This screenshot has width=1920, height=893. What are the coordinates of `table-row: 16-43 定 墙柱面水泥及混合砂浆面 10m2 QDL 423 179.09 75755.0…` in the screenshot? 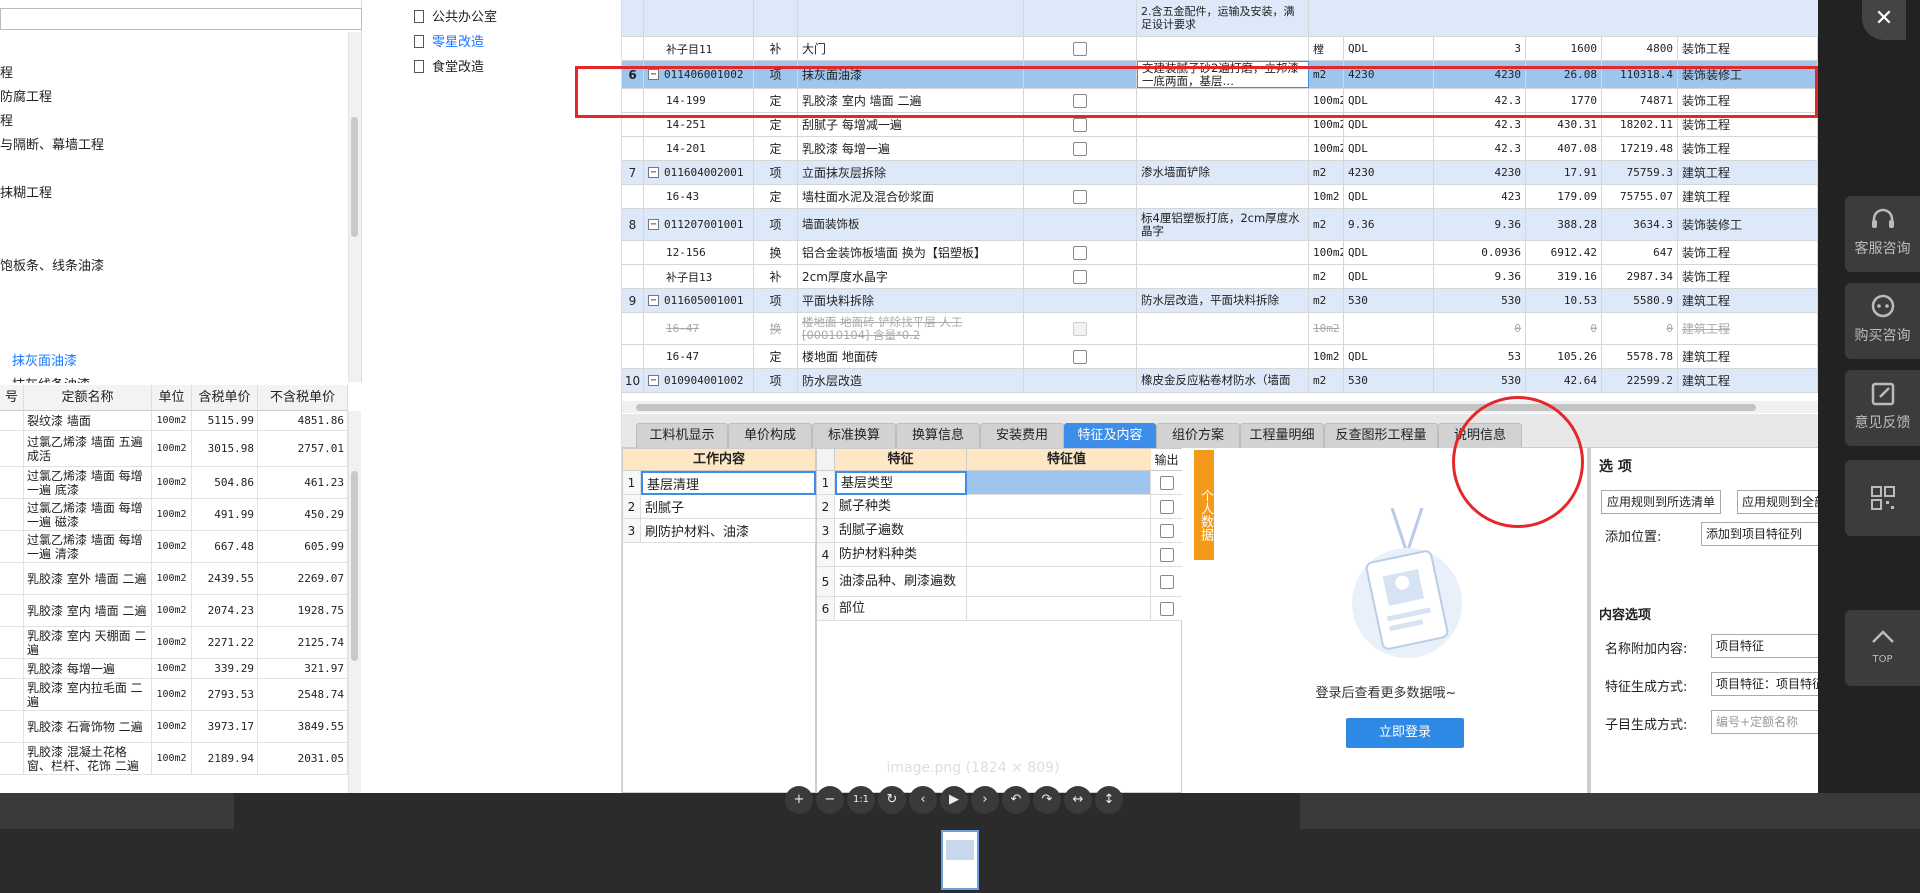 It's located at (1220, 197).